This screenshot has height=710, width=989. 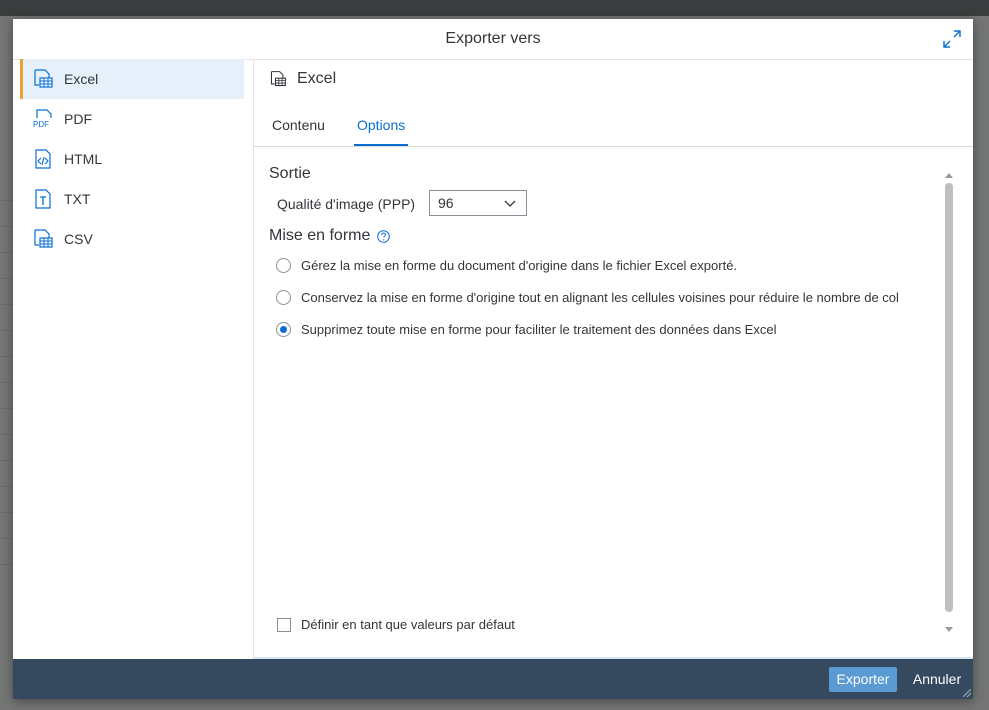 I want to click on cancel-button: Annuler, so click(x=937, y=679).